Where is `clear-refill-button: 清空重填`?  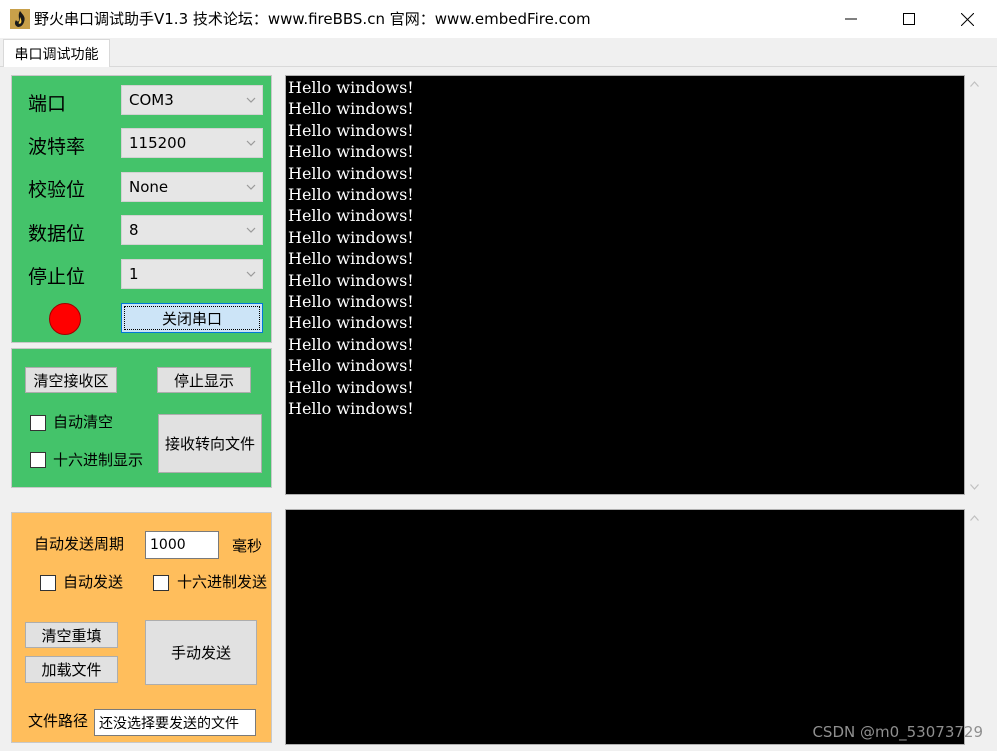
clear-refill-button: 清空重填 is located at coordinates (71, 635).